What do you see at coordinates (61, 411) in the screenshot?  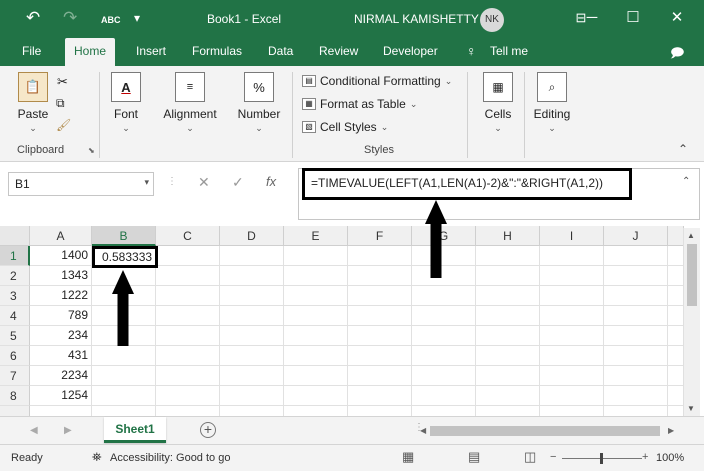 I see `cell-a9` at bounding box center [61, 411].